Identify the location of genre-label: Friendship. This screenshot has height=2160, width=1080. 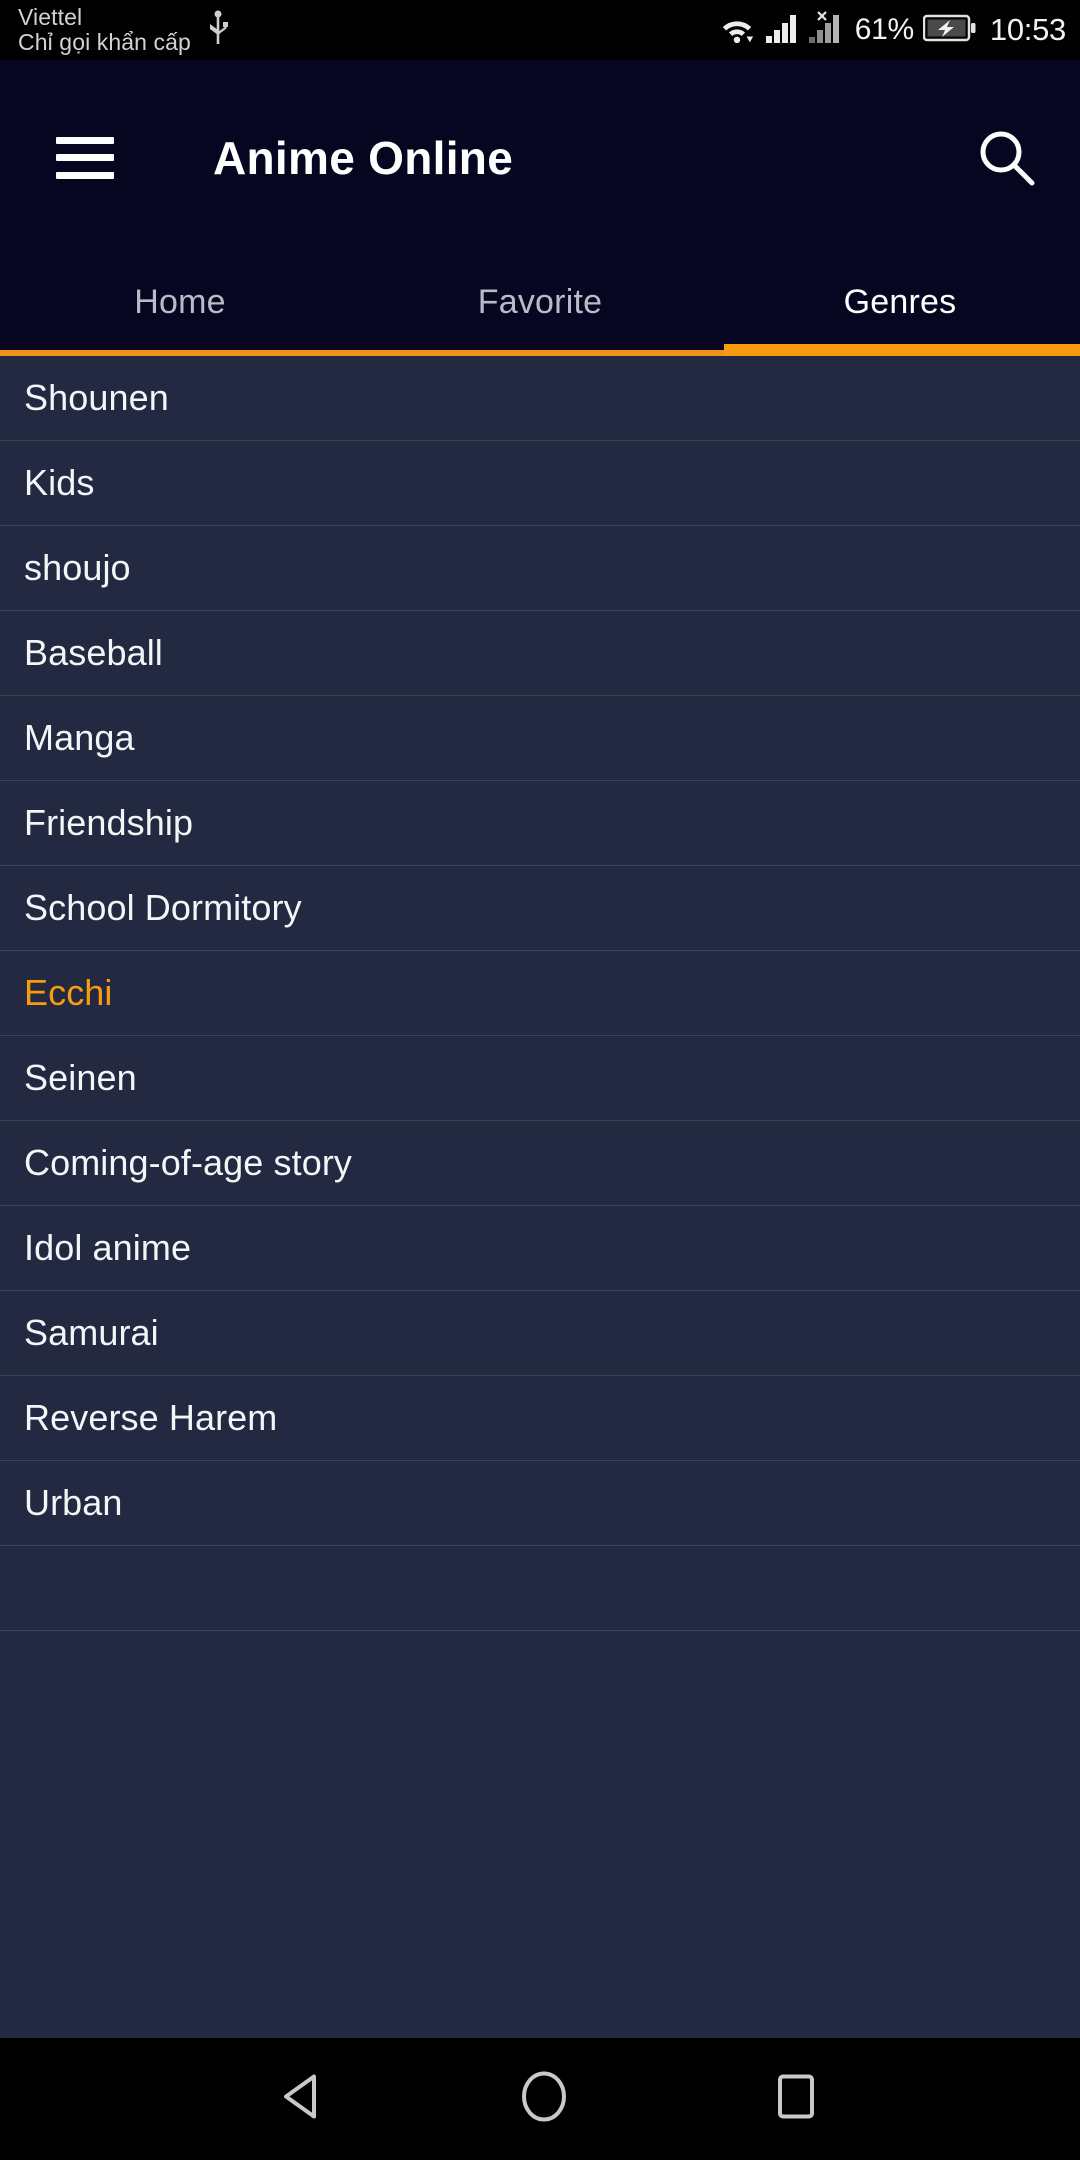
(109, 822).